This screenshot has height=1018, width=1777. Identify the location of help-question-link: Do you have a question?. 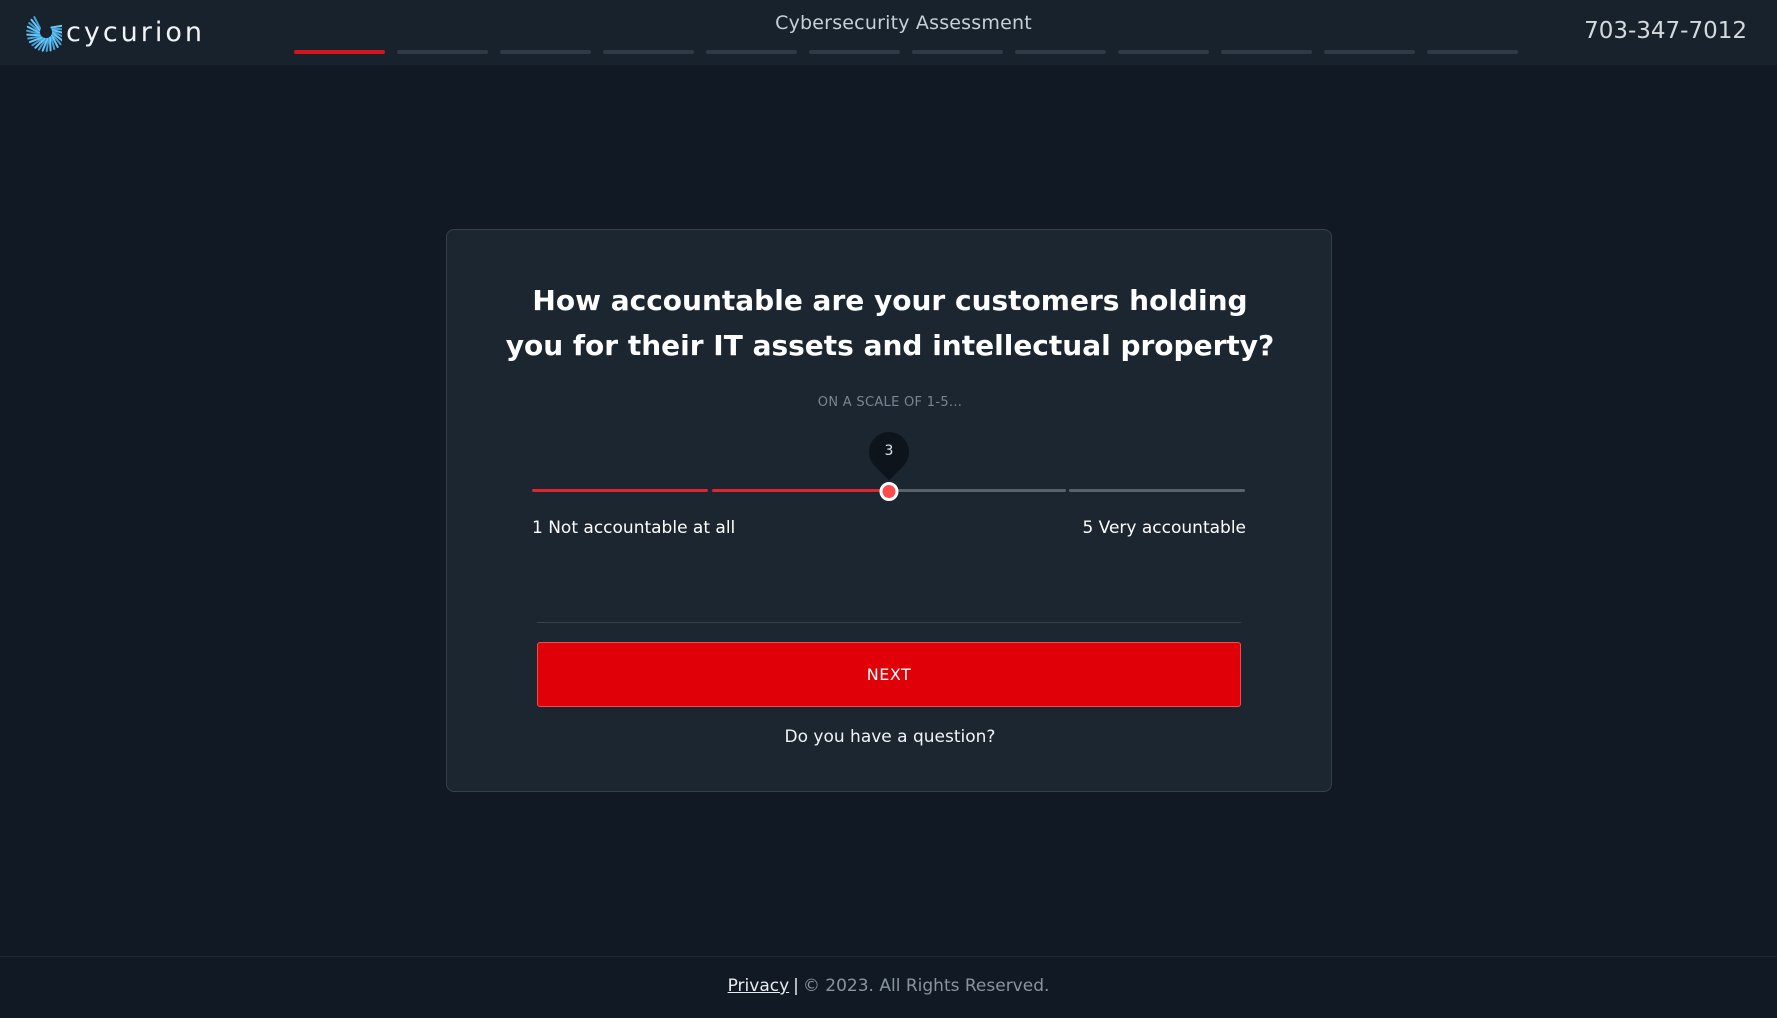
(890, 737).